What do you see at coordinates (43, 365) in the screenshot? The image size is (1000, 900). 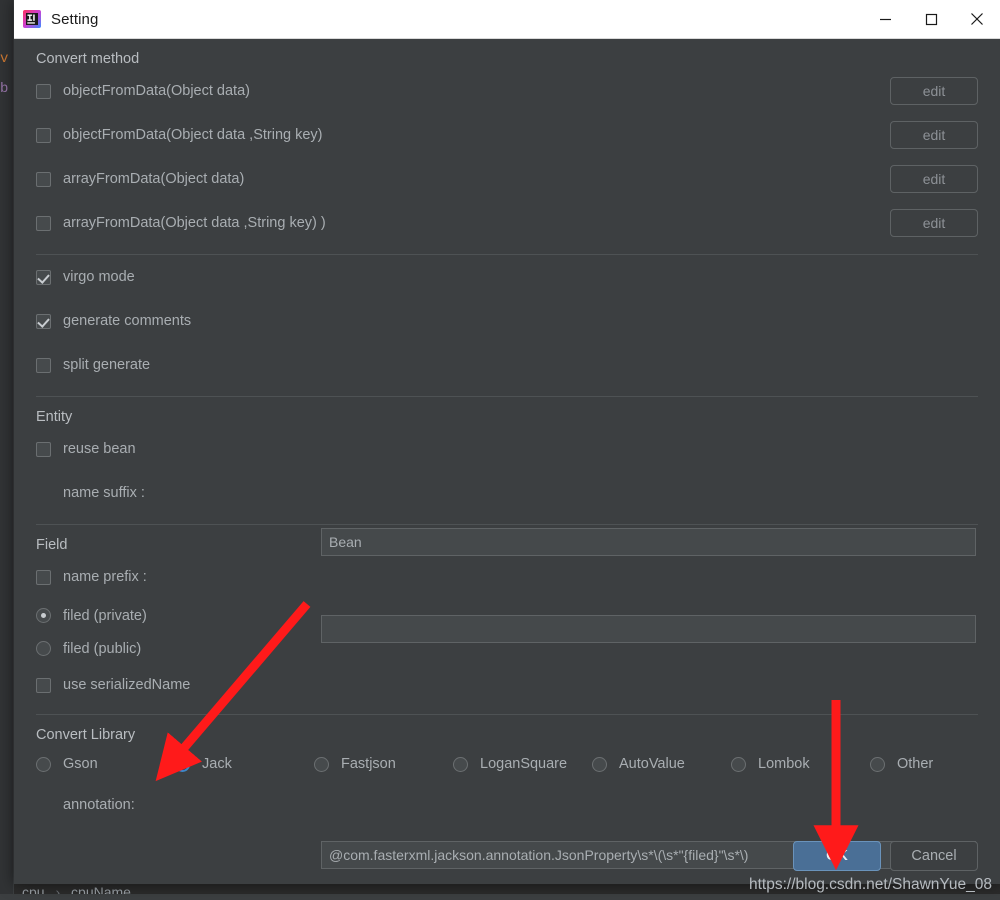 I see `checkbox-split-generate` at bounding box center [43, 365].